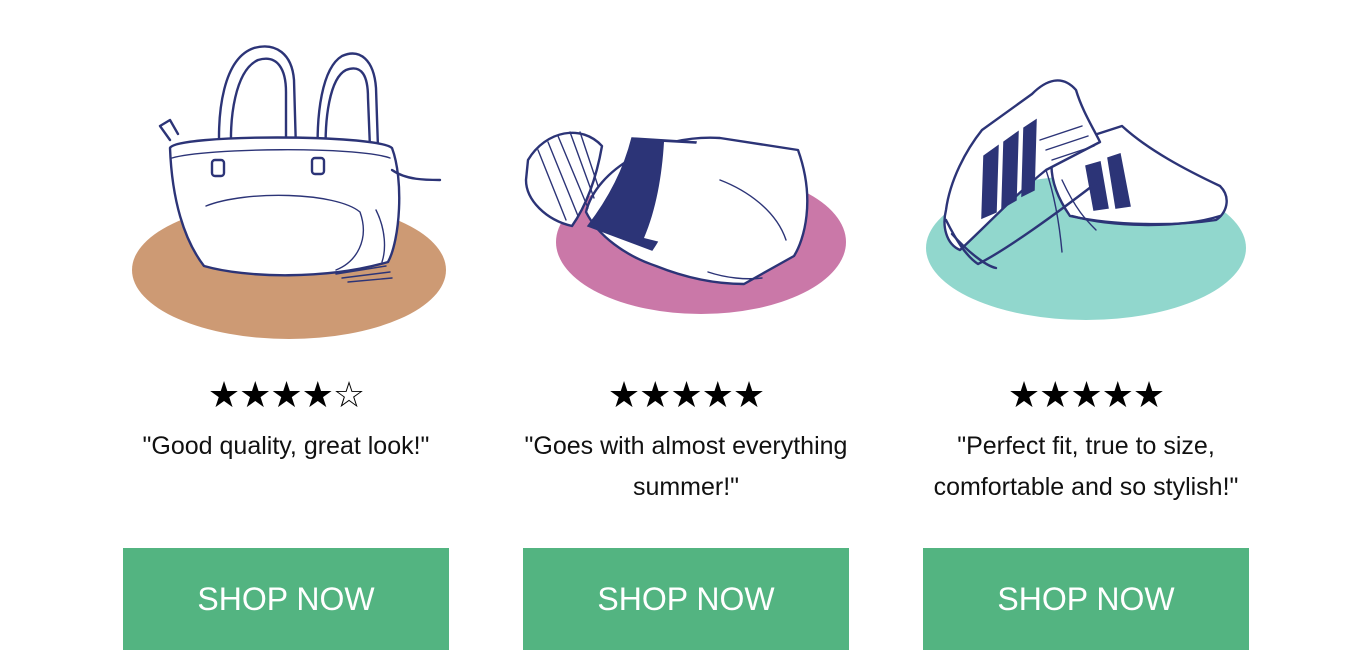 This screenshot has height=666, width=1368. What do you see at coordinates (1086, 199) in the screenshot?
I see `sneakers-icon` at bounding box center [1086, 199].